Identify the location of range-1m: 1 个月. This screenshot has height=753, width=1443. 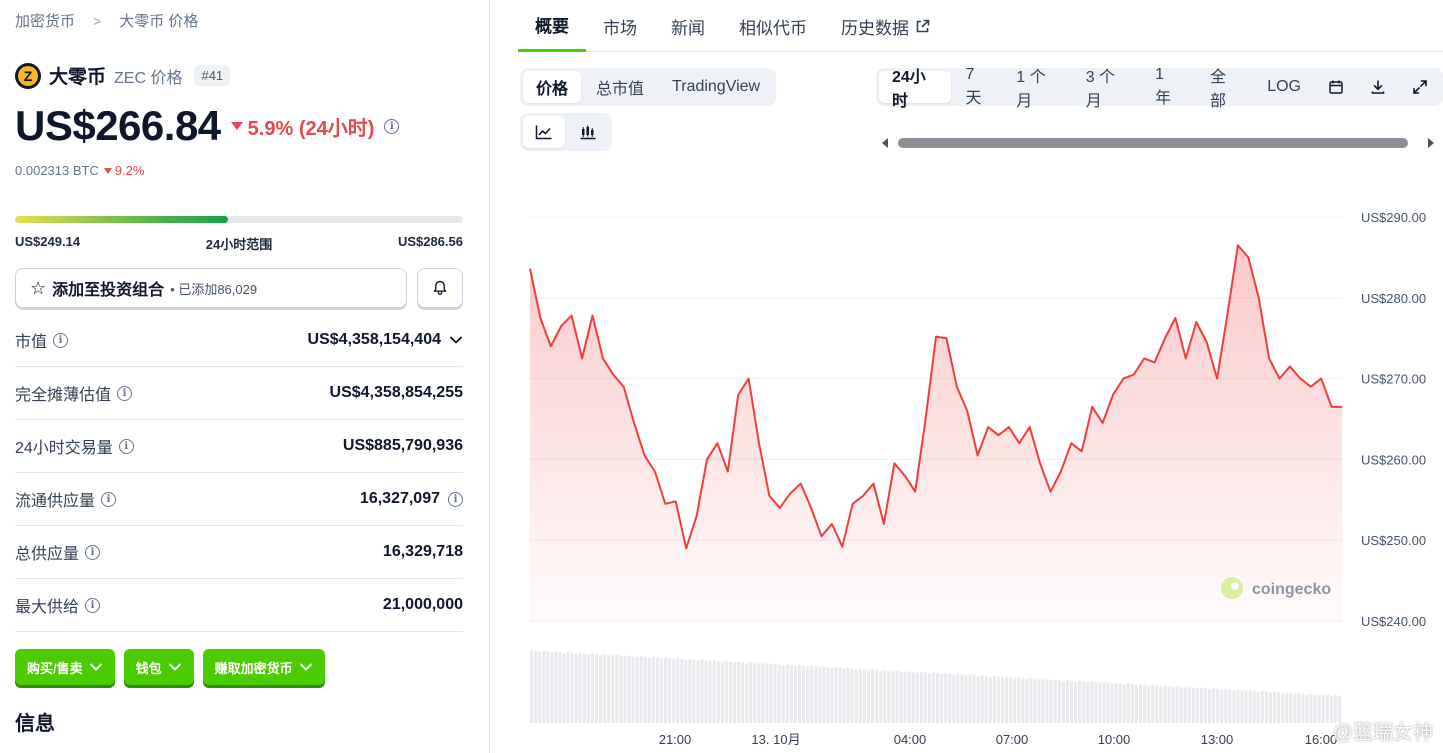
(1036, 89).